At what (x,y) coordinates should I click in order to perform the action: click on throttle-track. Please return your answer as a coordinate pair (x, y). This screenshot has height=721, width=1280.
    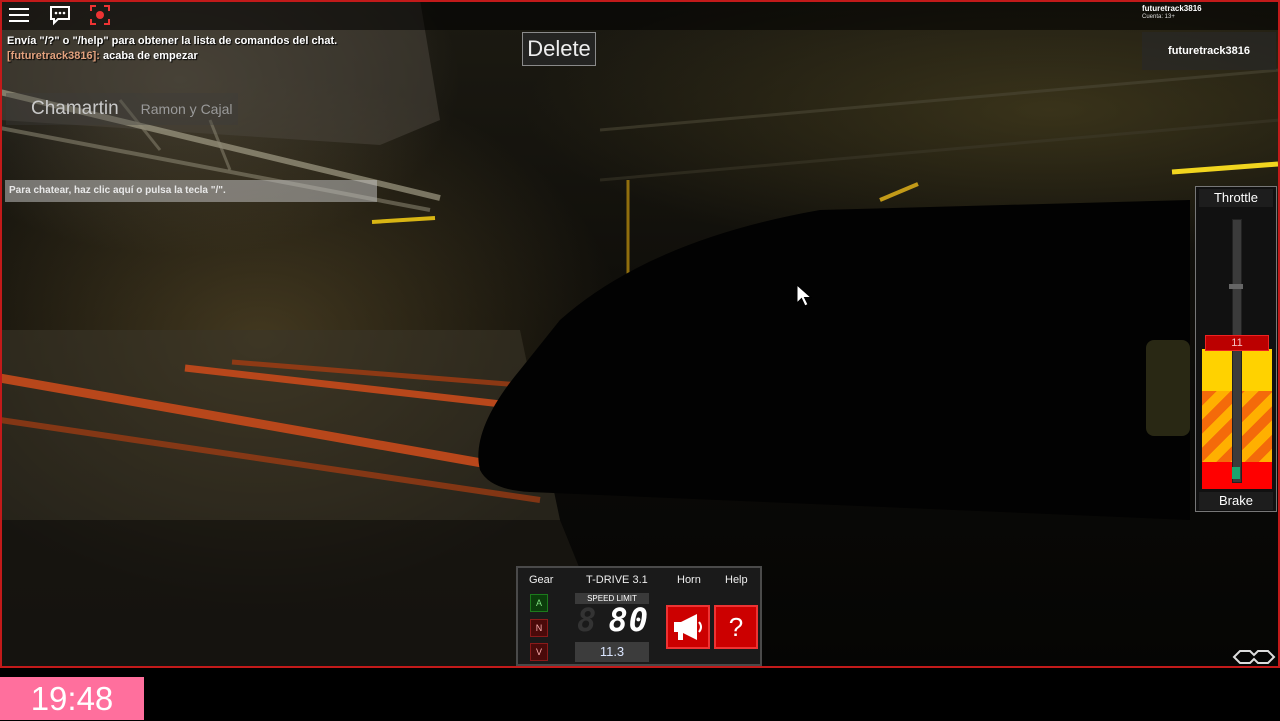
    Looking at the image, I should click on (1237, 351).